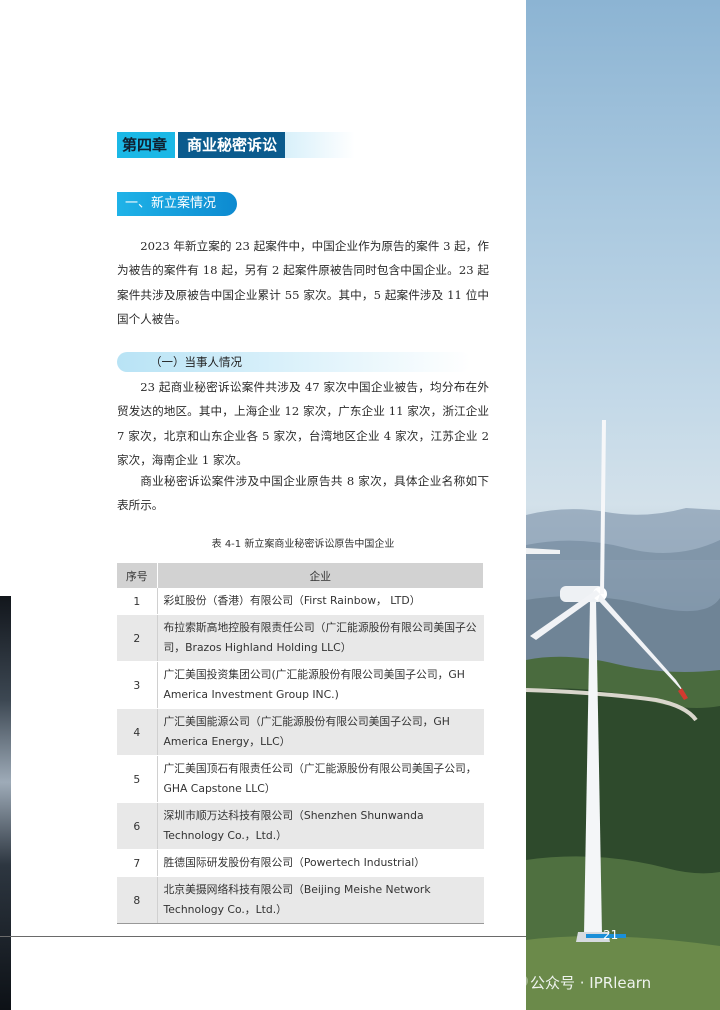 The height and width of the screenshot is (1010, 720). I want to click on row-index: 1, so click(137, 601).